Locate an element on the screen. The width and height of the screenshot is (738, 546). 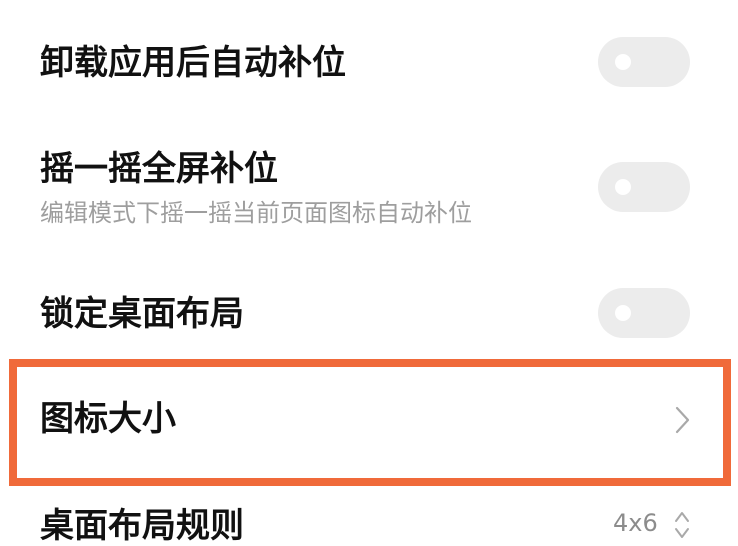
setting-title: 图标大小 is located at coordinates (108, 419).